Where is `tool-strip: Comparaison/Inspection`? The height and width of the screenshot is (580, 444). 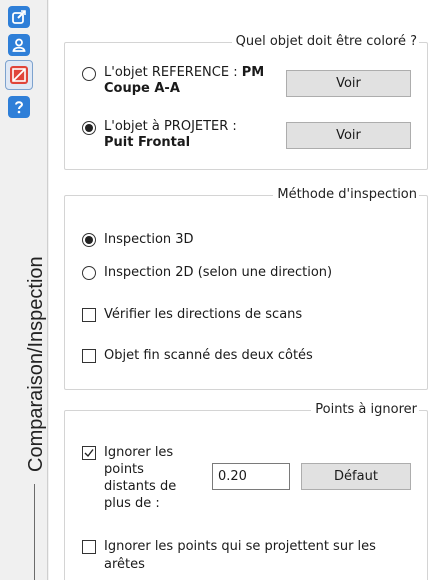 tool-strip: Comparaison/Inspection is located at coordinates (24, 290).